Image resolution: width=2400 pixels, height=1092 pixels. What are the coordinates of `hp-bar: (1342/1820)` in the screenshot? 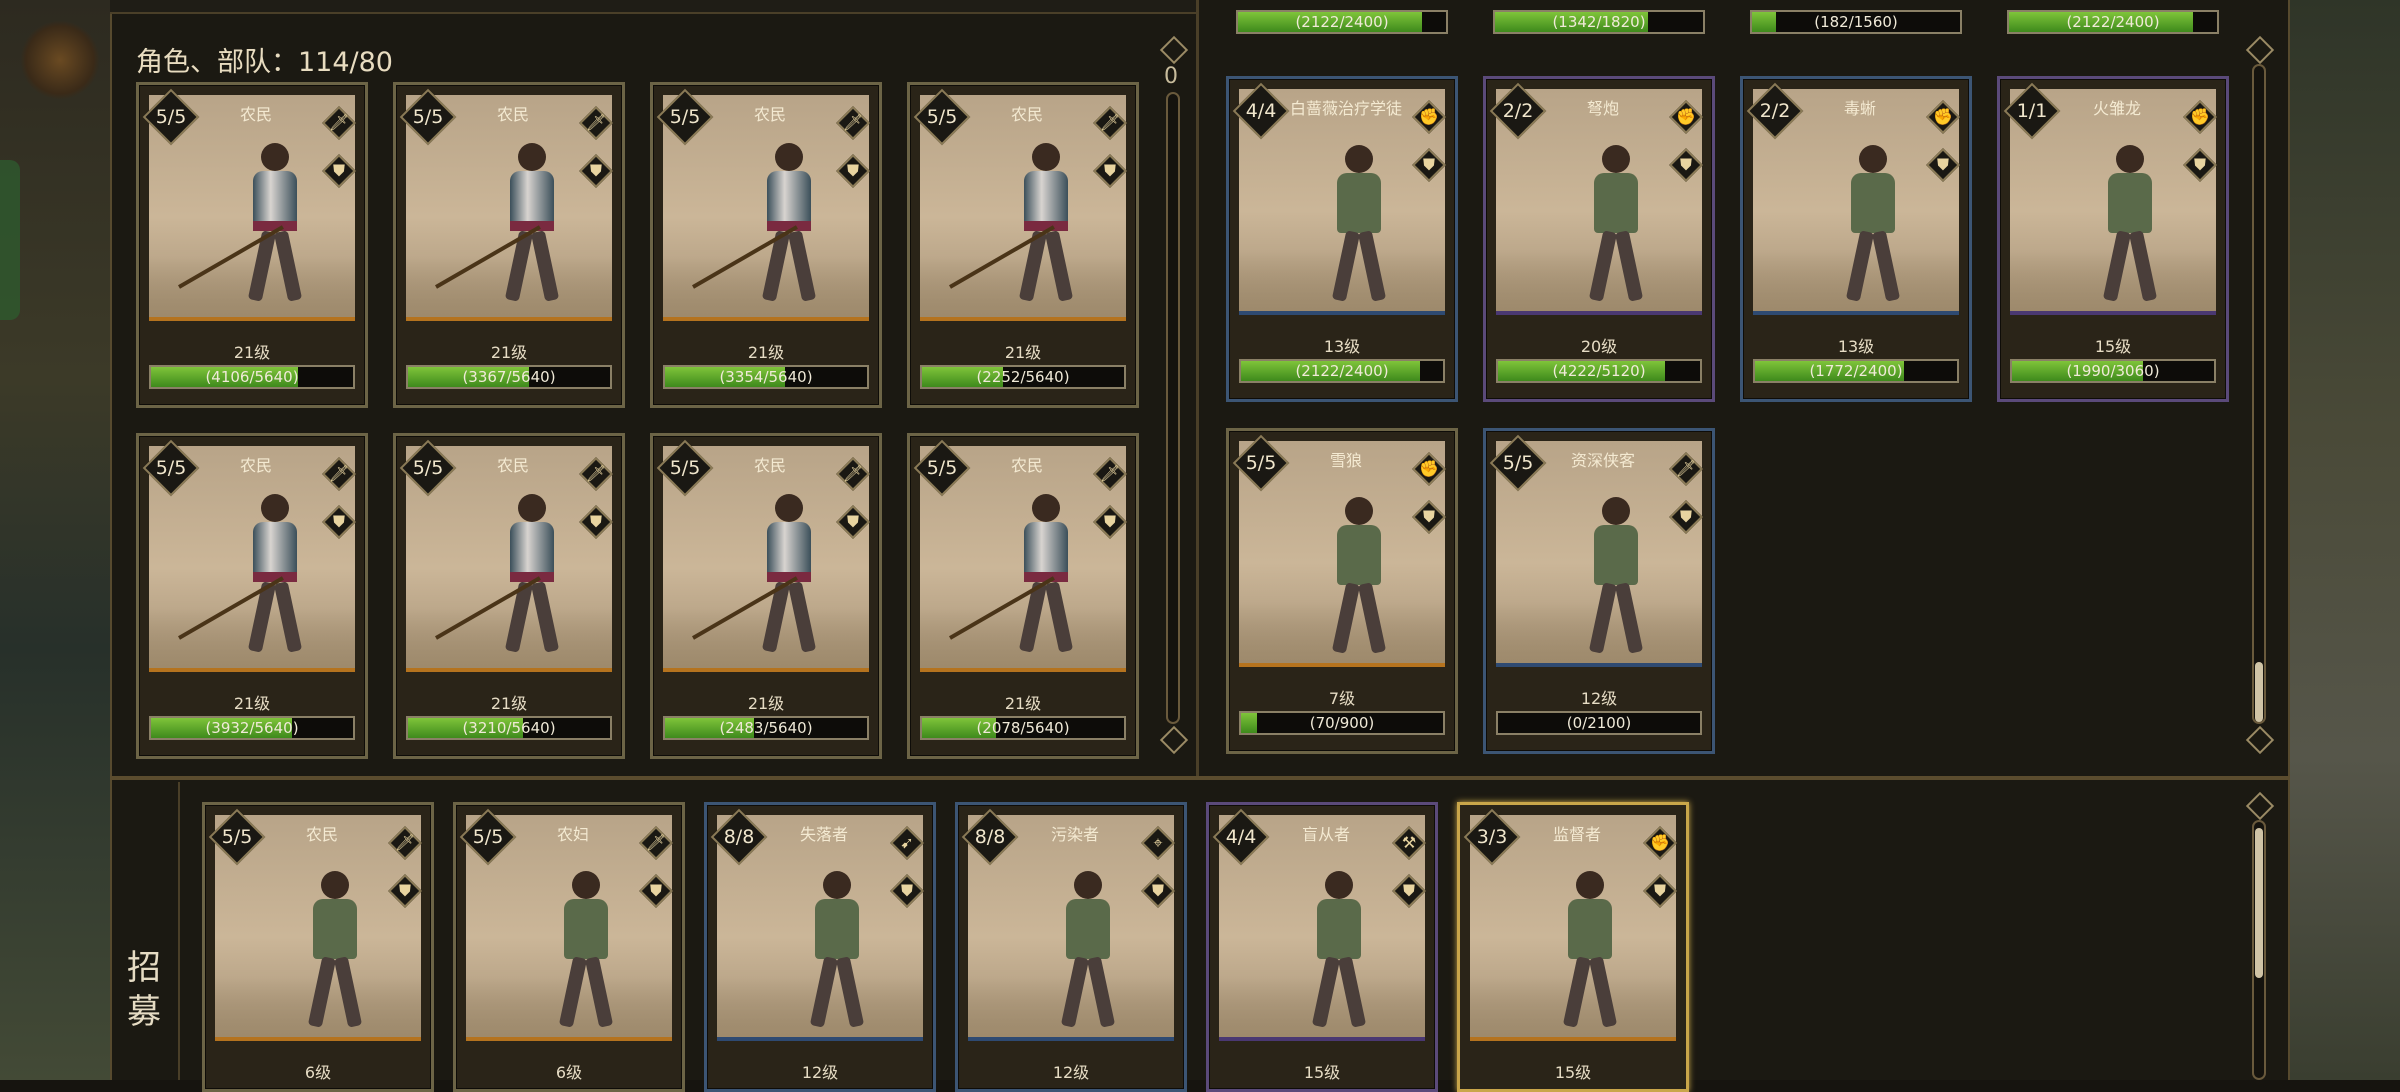 It's located at (1599, 22).